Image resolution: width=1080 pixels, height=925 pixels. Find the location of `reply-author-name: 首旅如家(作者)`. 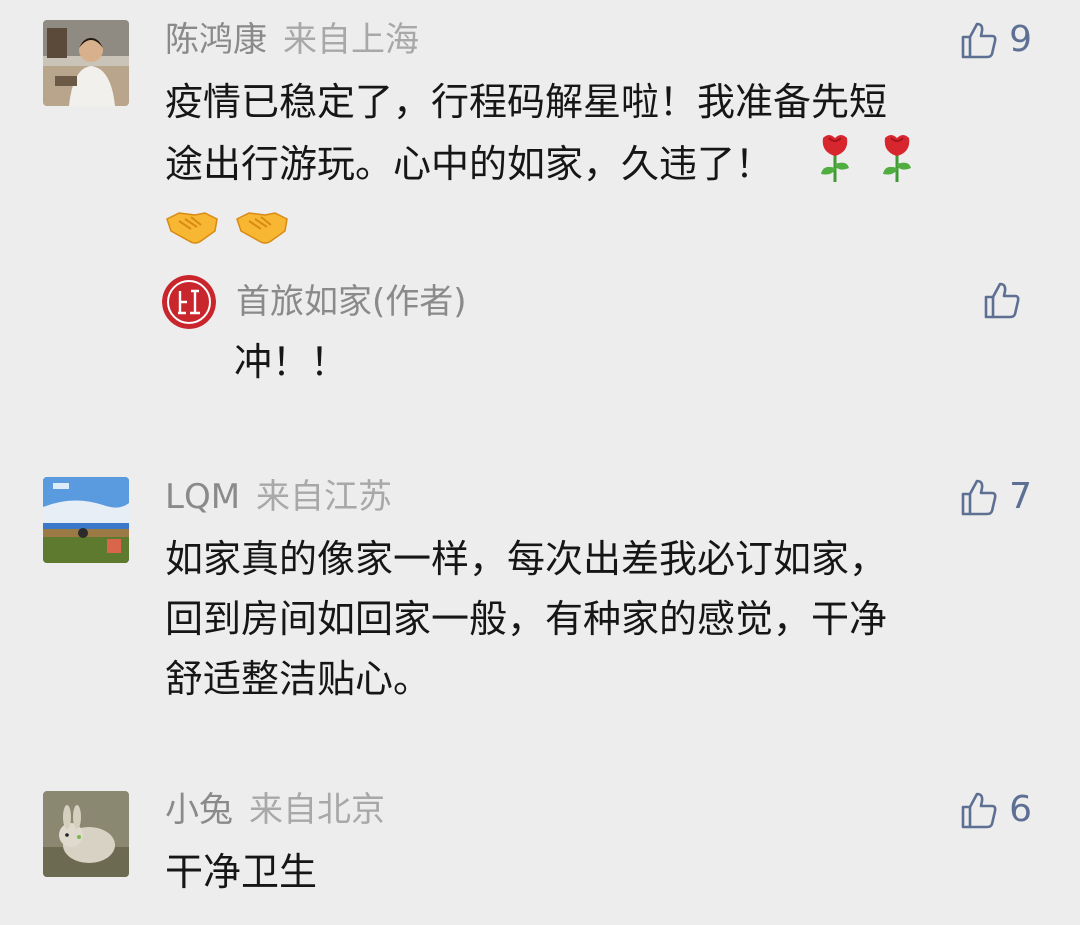

reply-author-name: 首旅如家(作者) is located at coordinates (351, 302).